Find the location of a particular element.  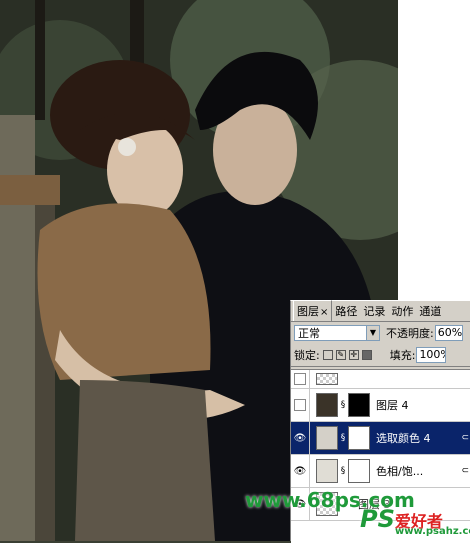

blend-mode-select: 正常 ▼ is located at coordinates (337, 333).